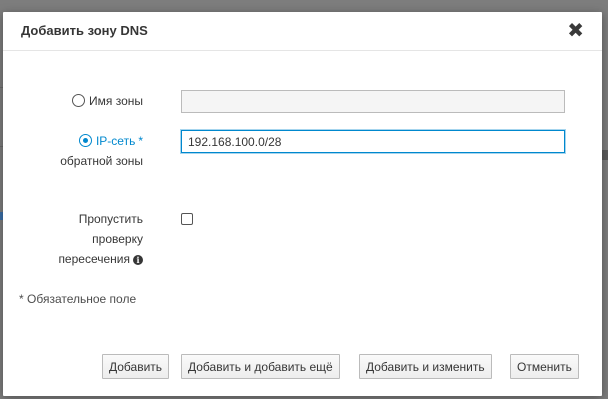 This screenshot has height=399, width=608. What do you see at coordinates (373, 141) in the screenshot?
I see `reverse-zone-ip-input` at bounding box center [373, 141].